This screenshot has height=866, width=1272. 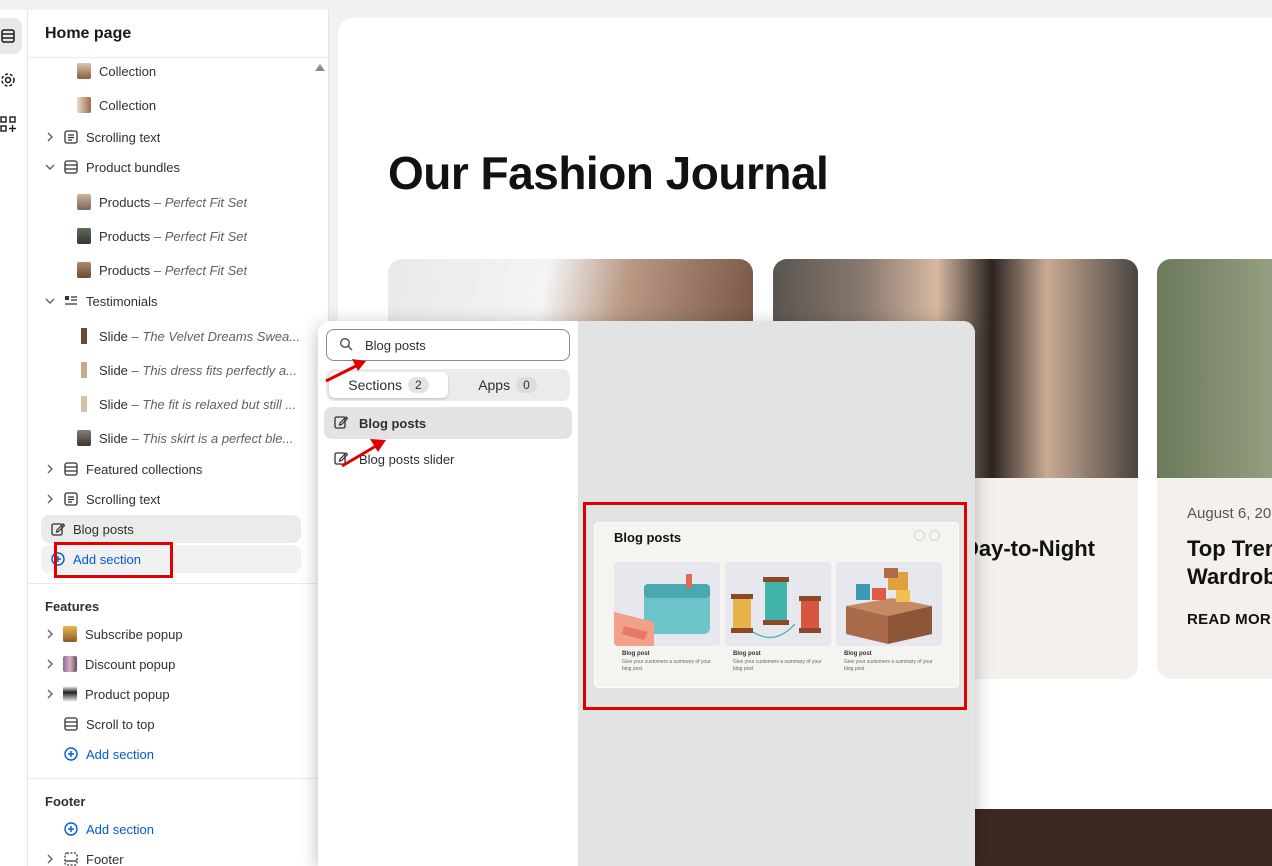 I want to click on next-arrow-icon, so click(x=934, y=535).